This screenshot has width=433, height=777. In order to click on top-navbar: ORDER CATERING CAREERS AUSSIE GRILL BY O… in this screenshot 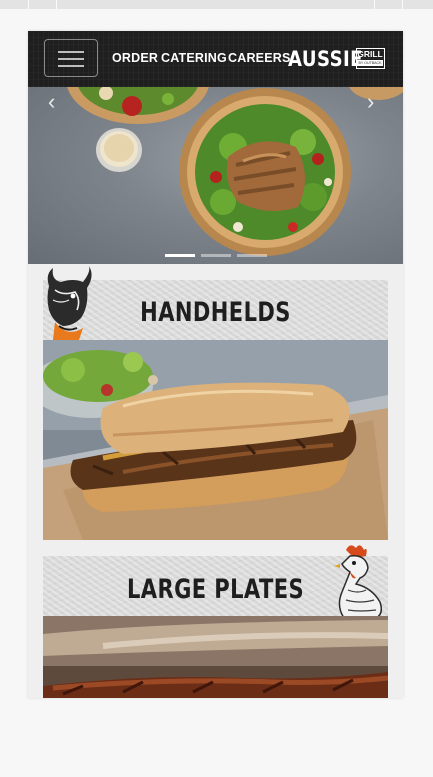, I will do `click(215, 59)`.